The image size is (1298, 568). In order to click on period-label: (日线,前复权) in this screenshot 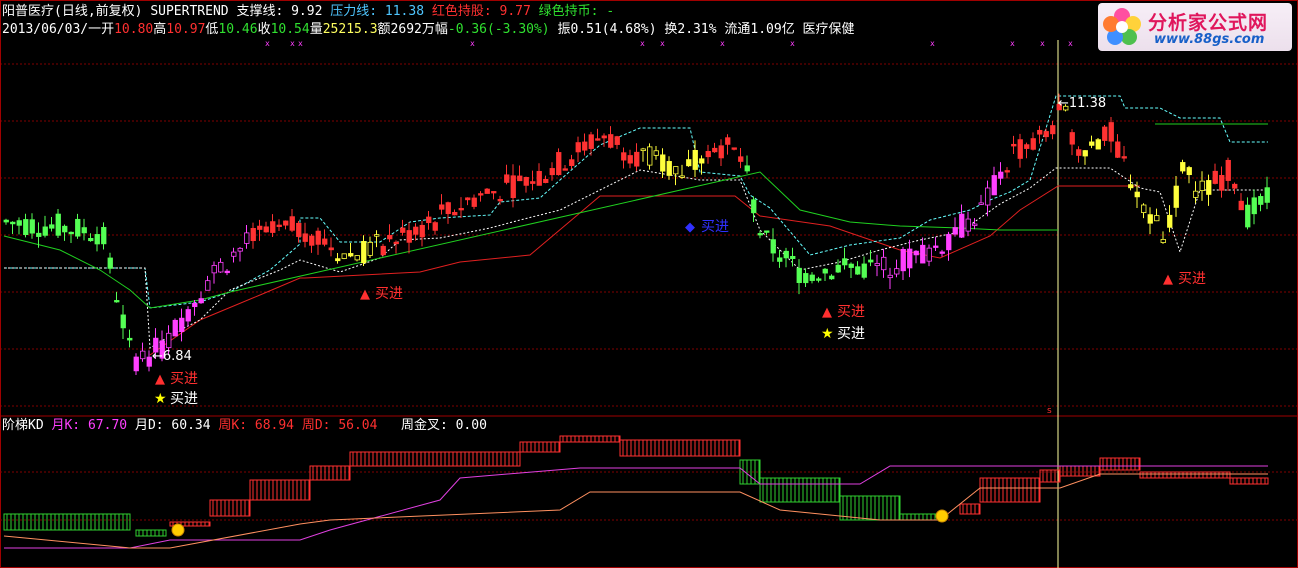, I will do `click(98, 11)`.